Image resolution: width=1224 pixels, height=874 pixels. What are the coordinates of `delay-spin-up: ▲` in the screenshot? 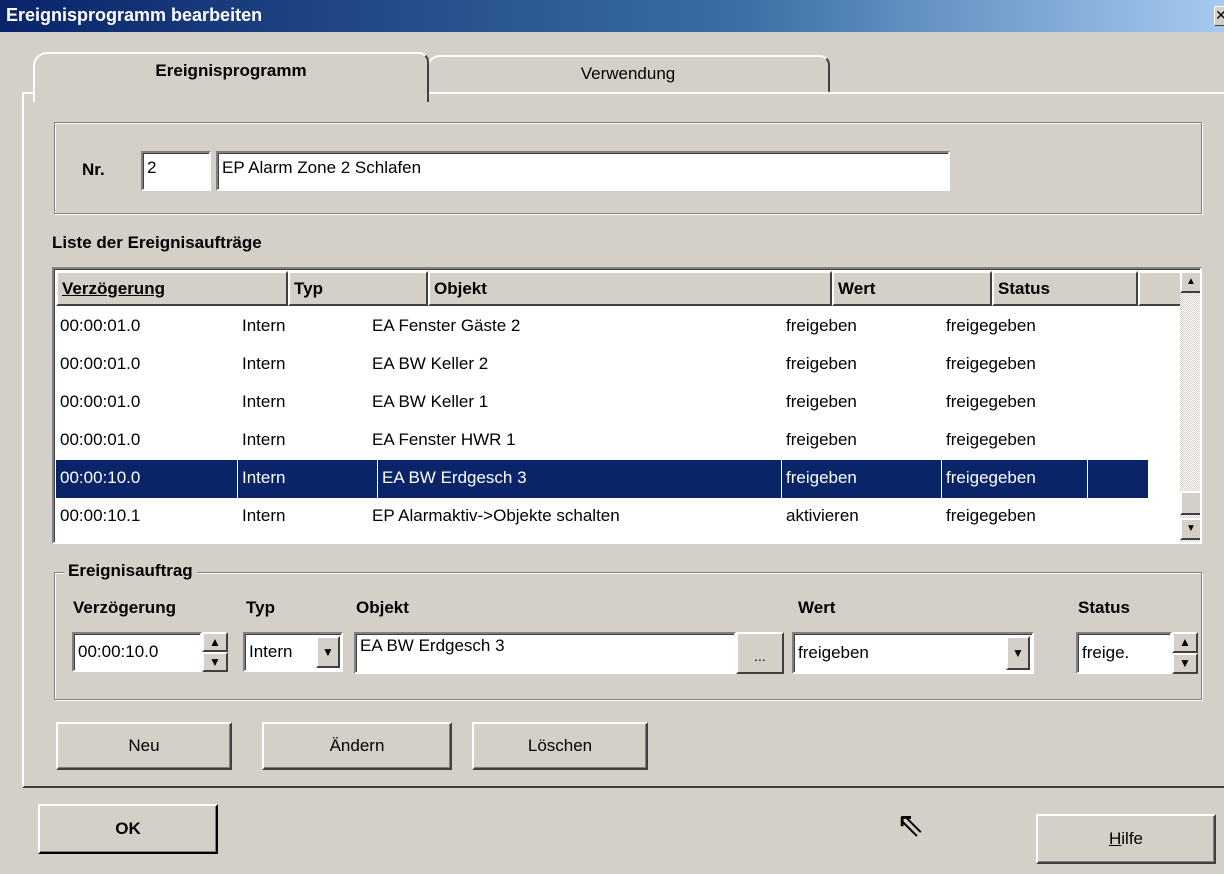 It's located at (215, 642).